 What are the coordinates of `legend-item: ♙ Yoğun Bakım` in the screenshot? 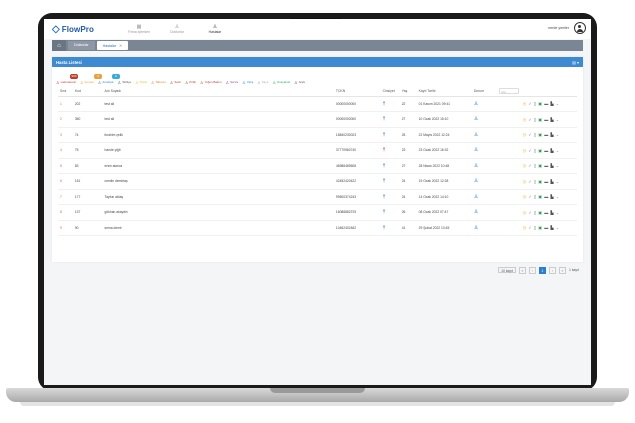 It's located at (211, 82).